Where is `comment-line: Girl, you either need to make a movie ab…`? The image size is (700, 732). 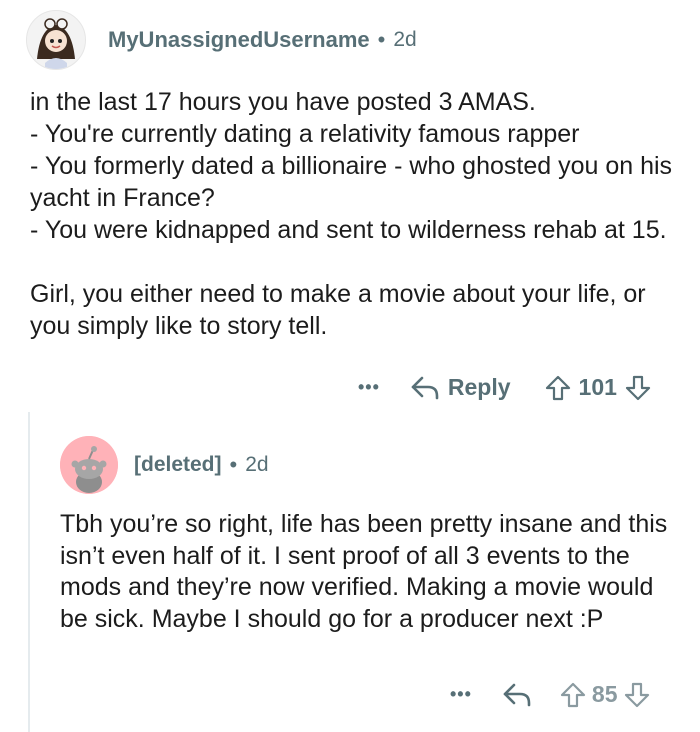
comment-line: Girl, you either need to make a movie ab… is located at coordinates (338, 310).